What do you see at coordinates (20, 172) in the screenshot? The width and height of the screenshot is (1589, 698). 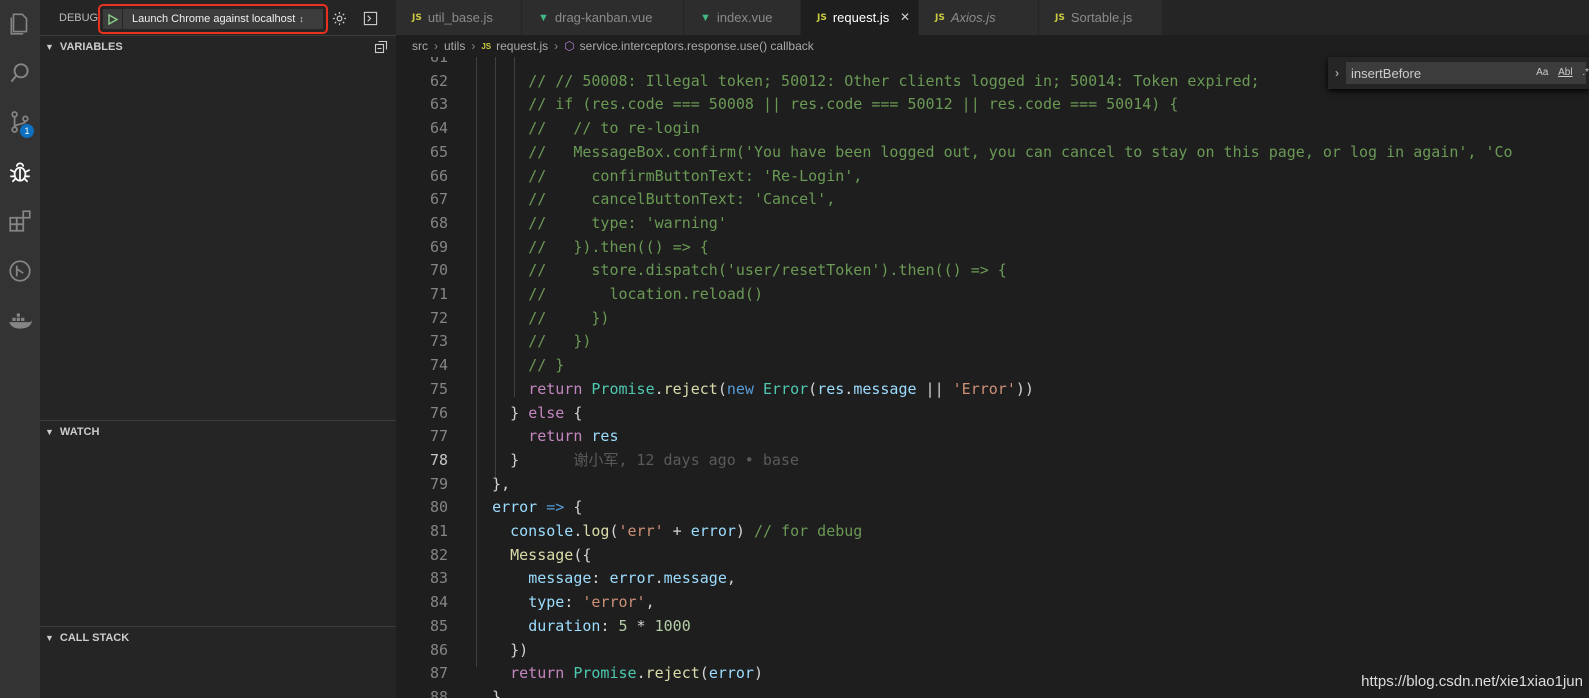 I see `debug-icon` at bounding box center [20, 172].